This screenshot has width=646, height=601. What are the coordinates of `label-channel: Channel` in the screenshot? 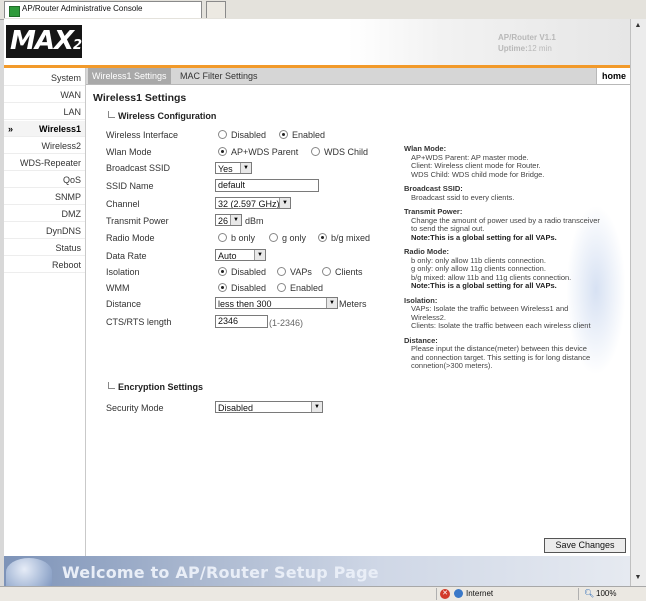 It's located at (123, 204).